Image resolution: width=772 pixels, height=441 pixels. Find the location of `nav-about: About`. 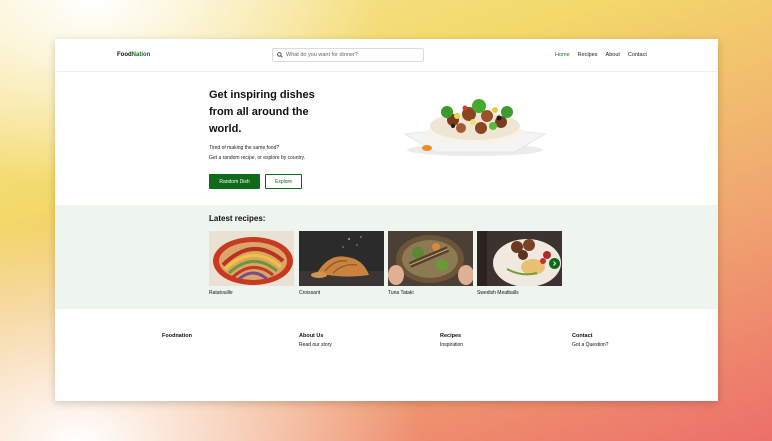

nav-about: About is located at coordinates (613, 55).